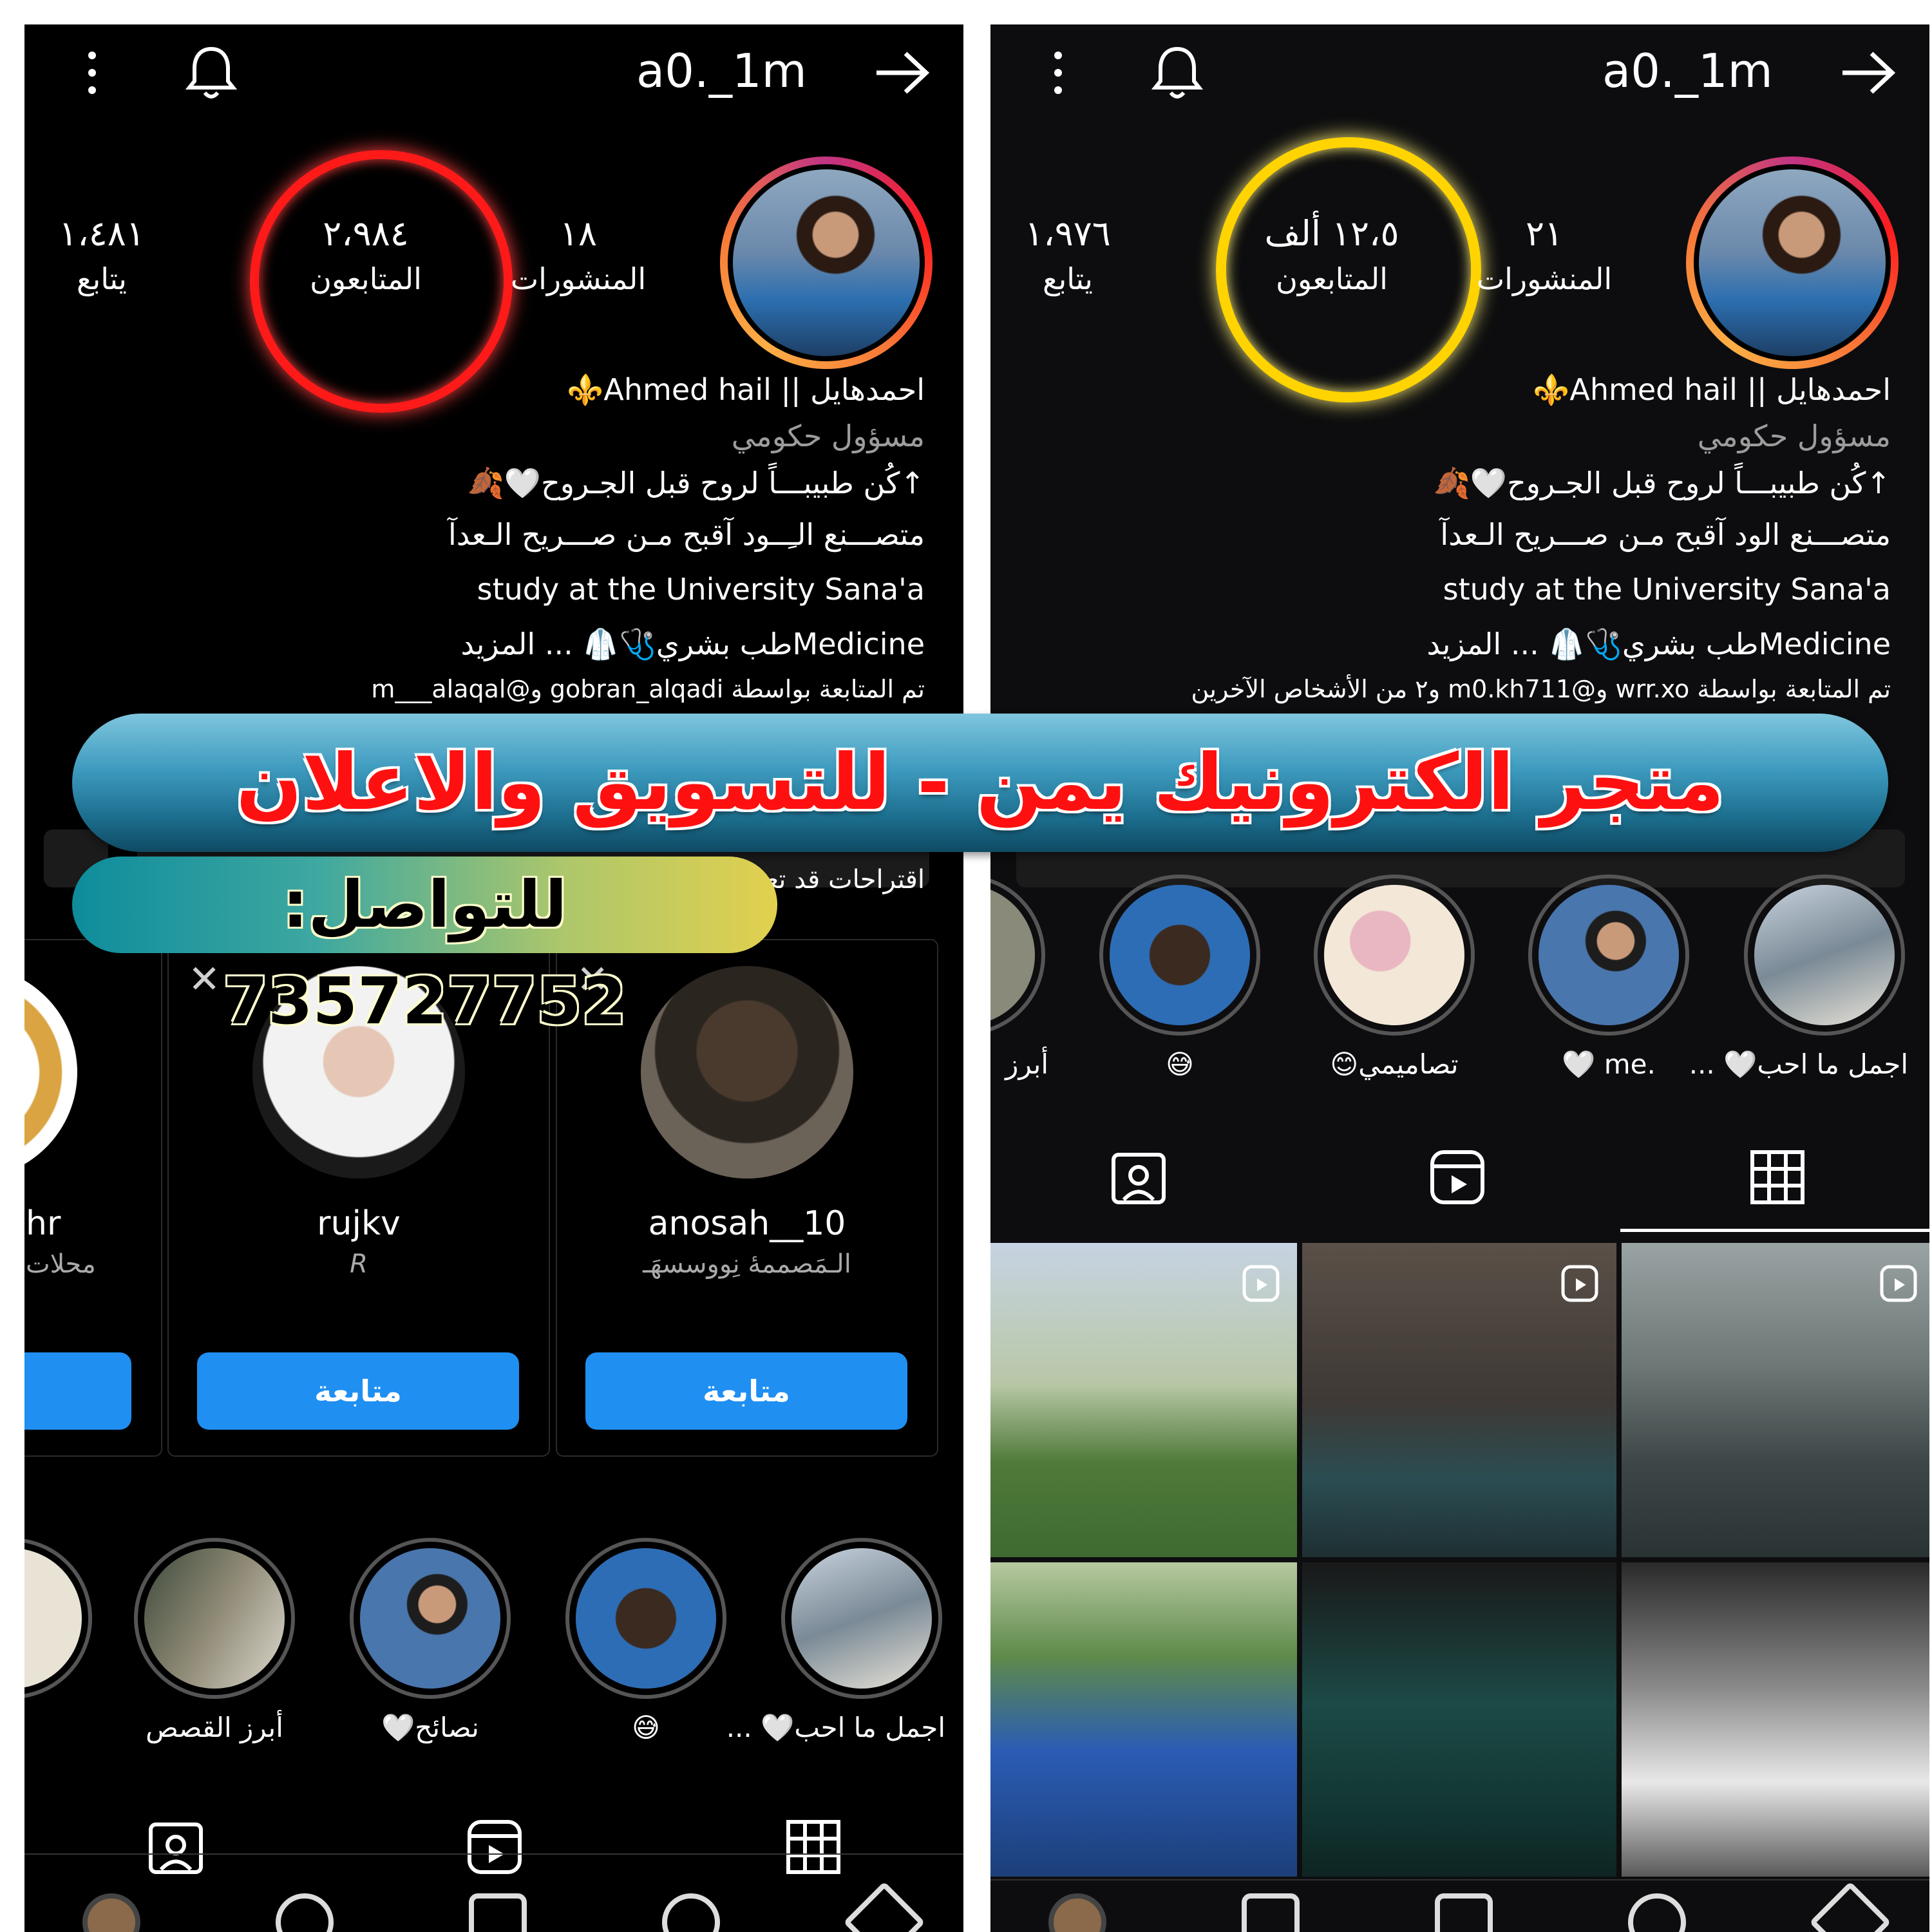 Image resolution: width=1932 pixels, height=1932 pixels. What do you see at coordinates (828, 436) in the screenshot?
I see `bio-category: مسؤول حكومي` at bounding box center [828, 436].